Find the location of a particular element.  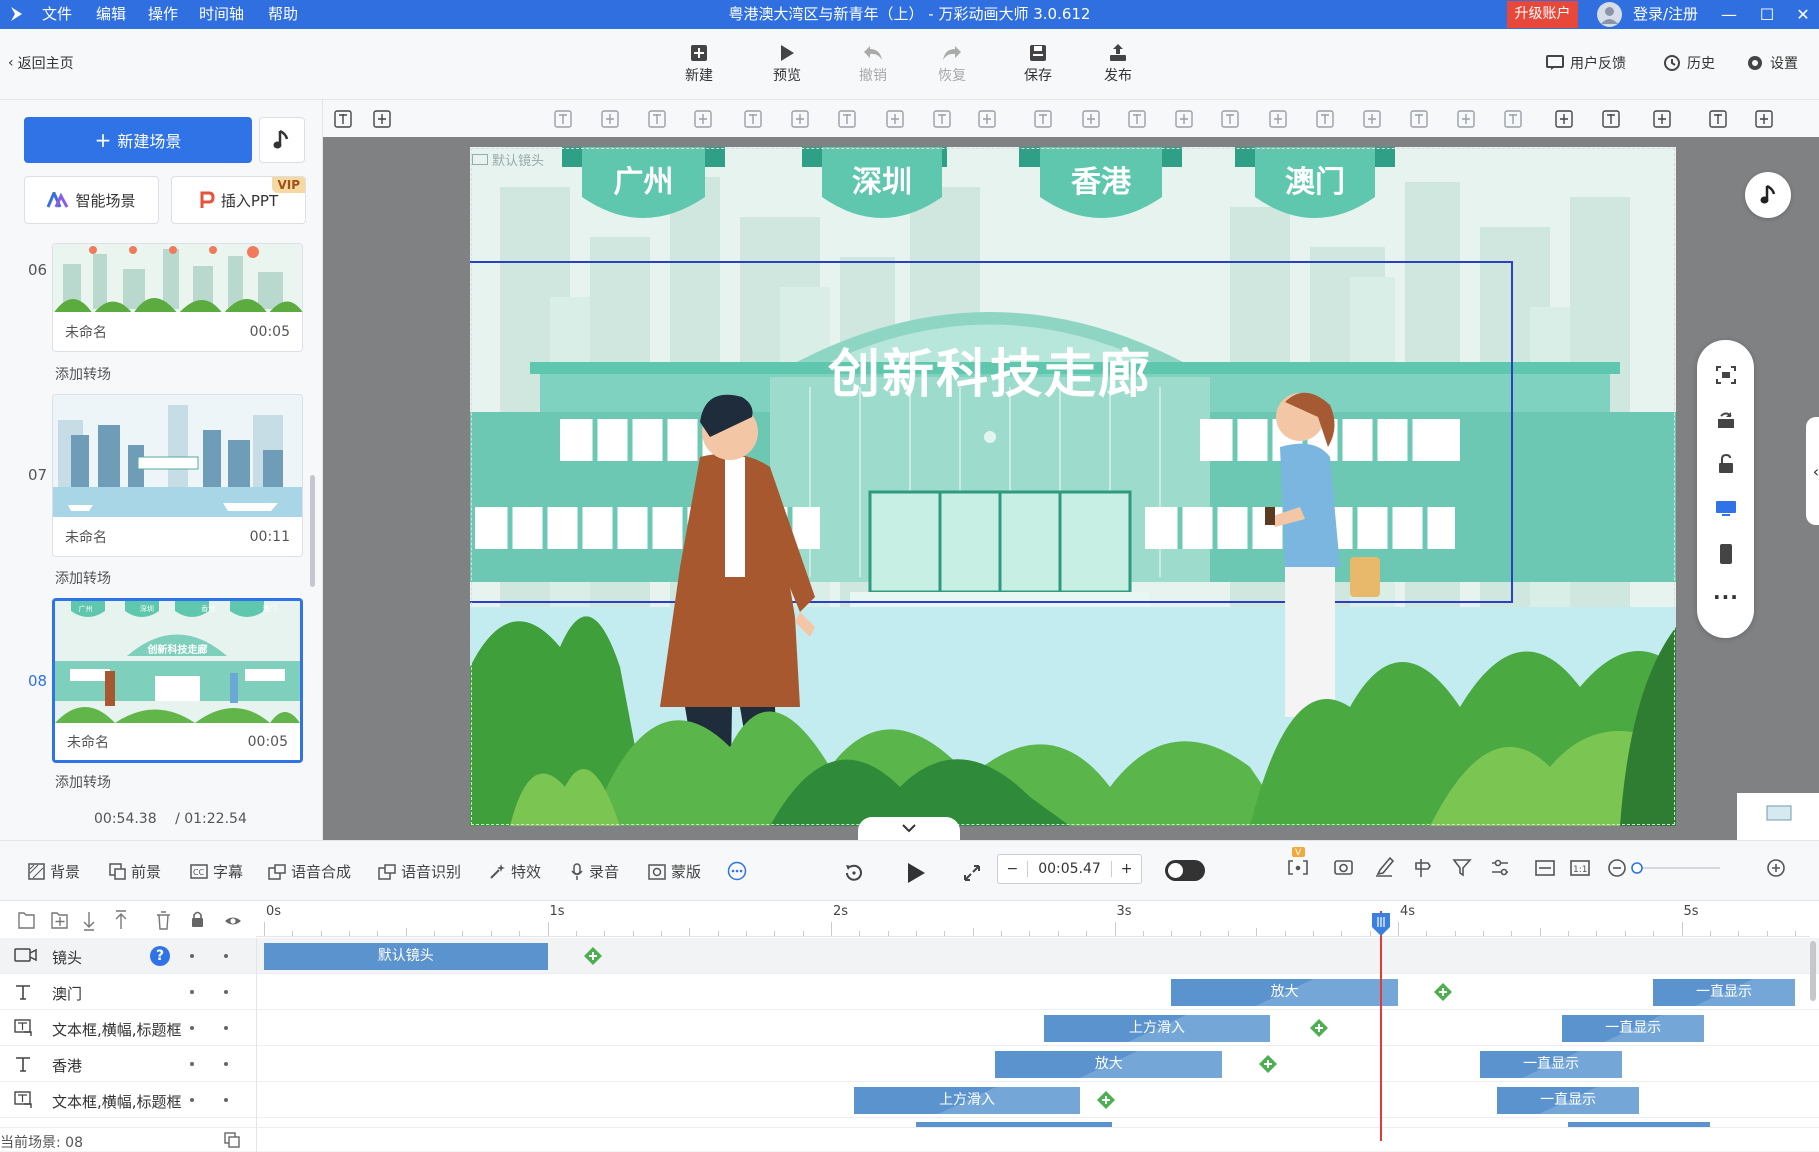

playhead is located at coordinates (1380, 1026).